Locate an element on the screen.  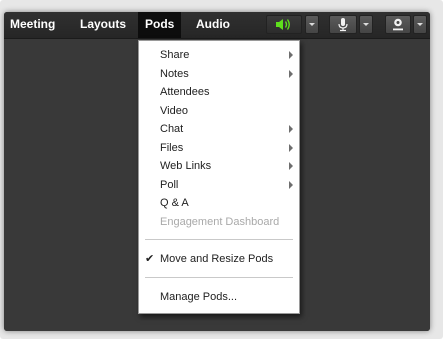
menu-item-label: Engagement Dashboard is located at coordinates (220, 222).